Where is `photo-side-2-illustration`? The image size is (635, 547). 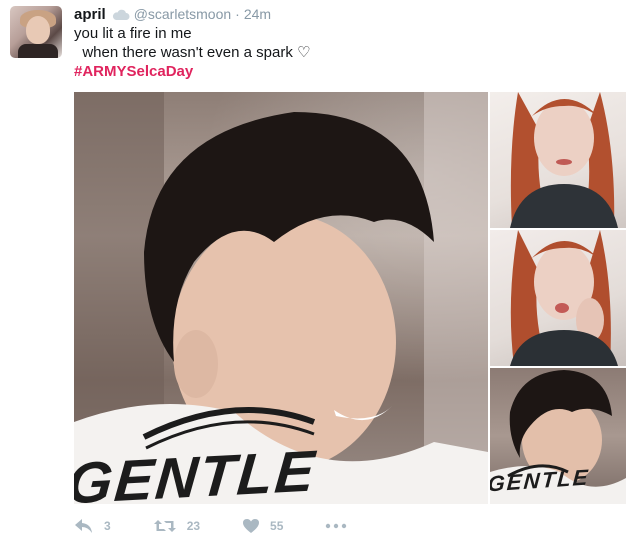 photo-side-2-illustration is located at coordinates (564, 298).